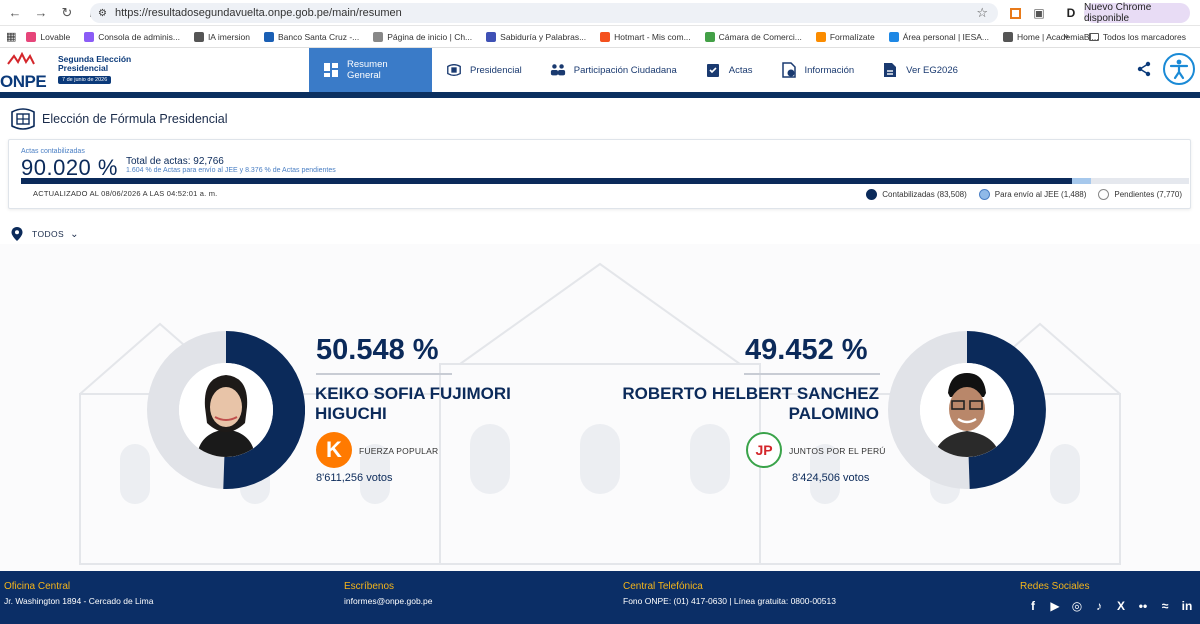 The height and width of the screenshot is (624, 1200). What do you see at coordinates (1124, 36) in the screenshot?
I see `all-bookmarks-button: » Todos los marcadores` at bounding box center [1124, 36].